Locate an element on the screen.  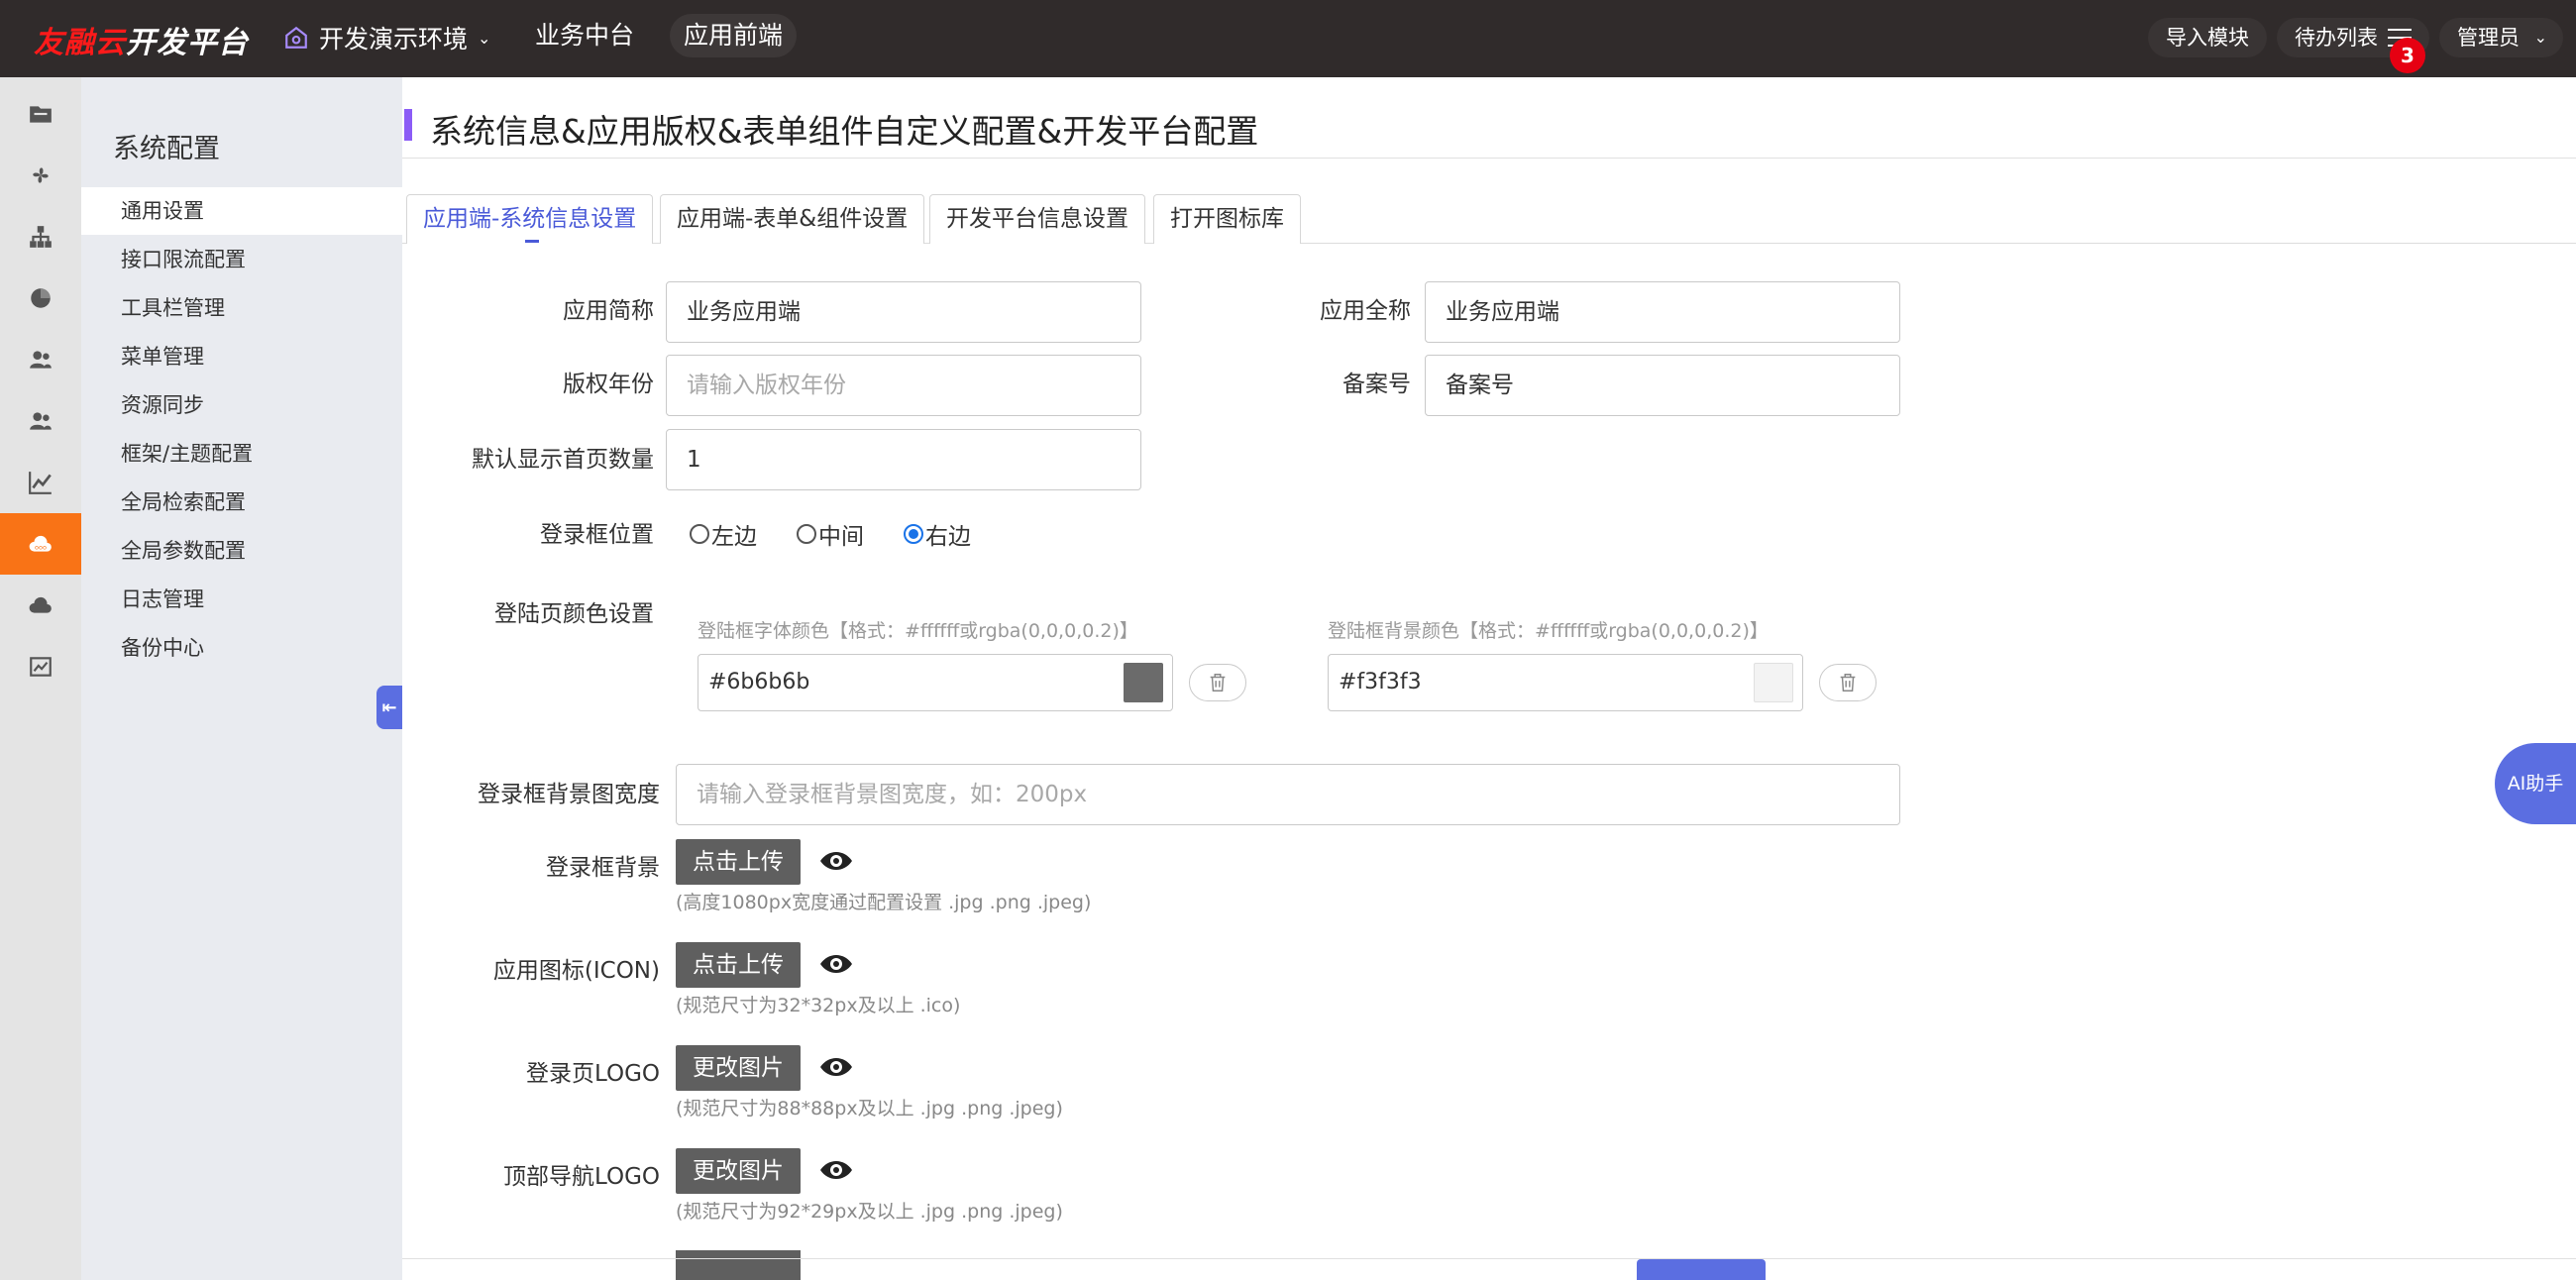
submenu-item-resource-sync: 资源同步 is located at coordinates (242, 405).